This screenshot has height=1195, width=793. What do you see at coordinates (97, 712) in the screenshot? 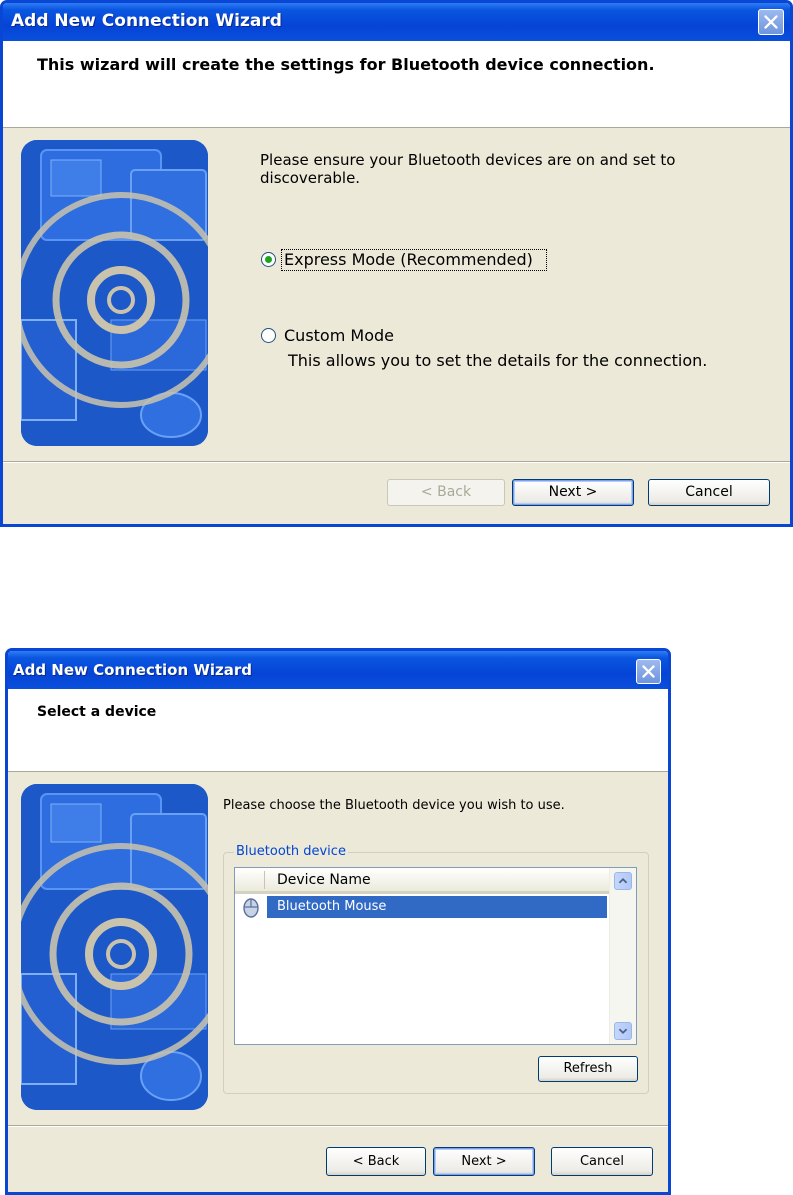
I see `header-text: Select a device` at bounding box center [97, 712].